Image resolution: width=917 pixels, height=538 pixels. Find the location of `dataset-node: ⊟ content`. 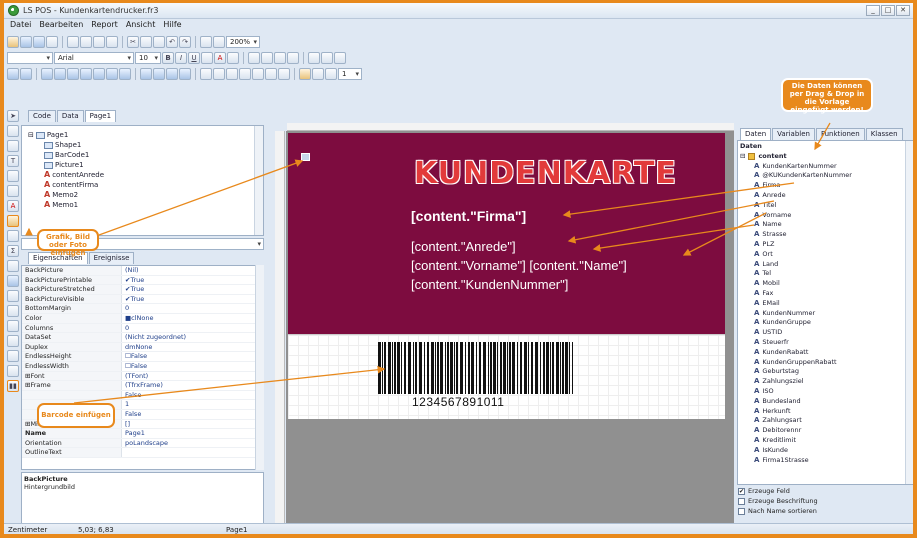

dataset-node: ⊟ content is located at coordinates (826, 157).